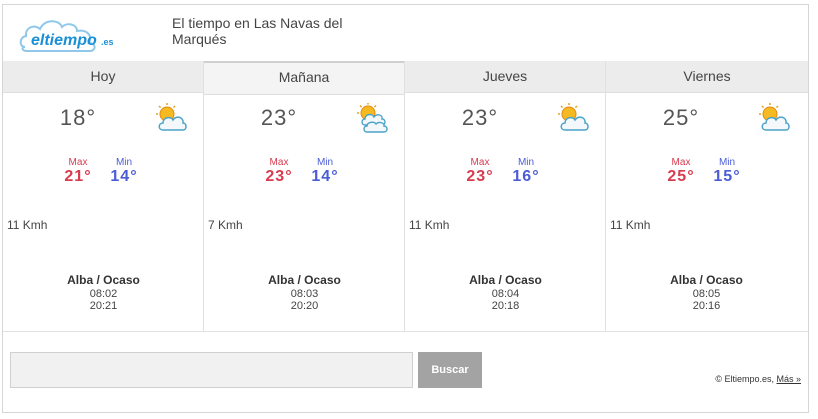 This screenshot has width=818, height=419. I want to click on max-value: 21°, so click(78, 176).